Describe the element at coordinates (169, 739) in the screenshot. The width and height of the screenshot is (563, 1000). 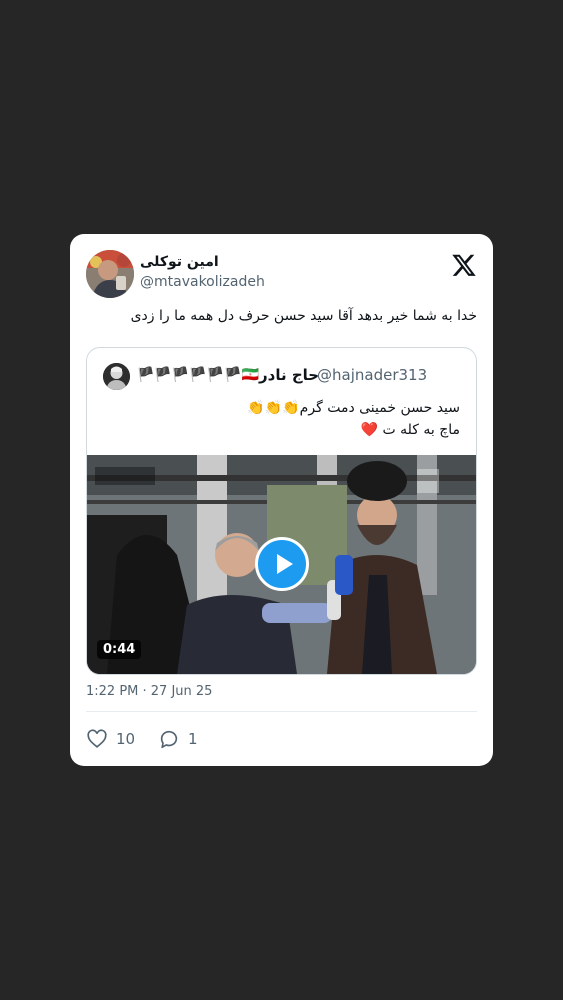
I see `reply-bubble-icon` at that location.